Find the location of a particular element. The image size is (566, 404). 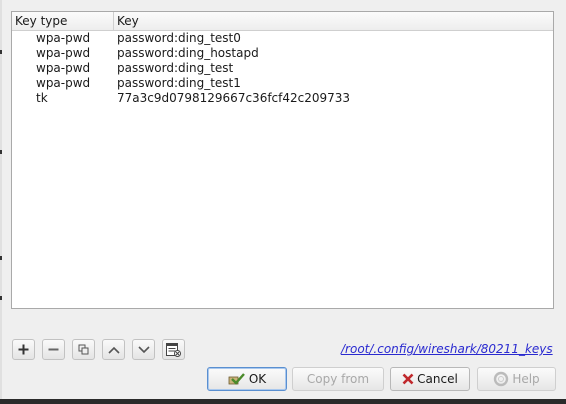

copy-from-button-label: Copy from is located at coordinates (338, 379).